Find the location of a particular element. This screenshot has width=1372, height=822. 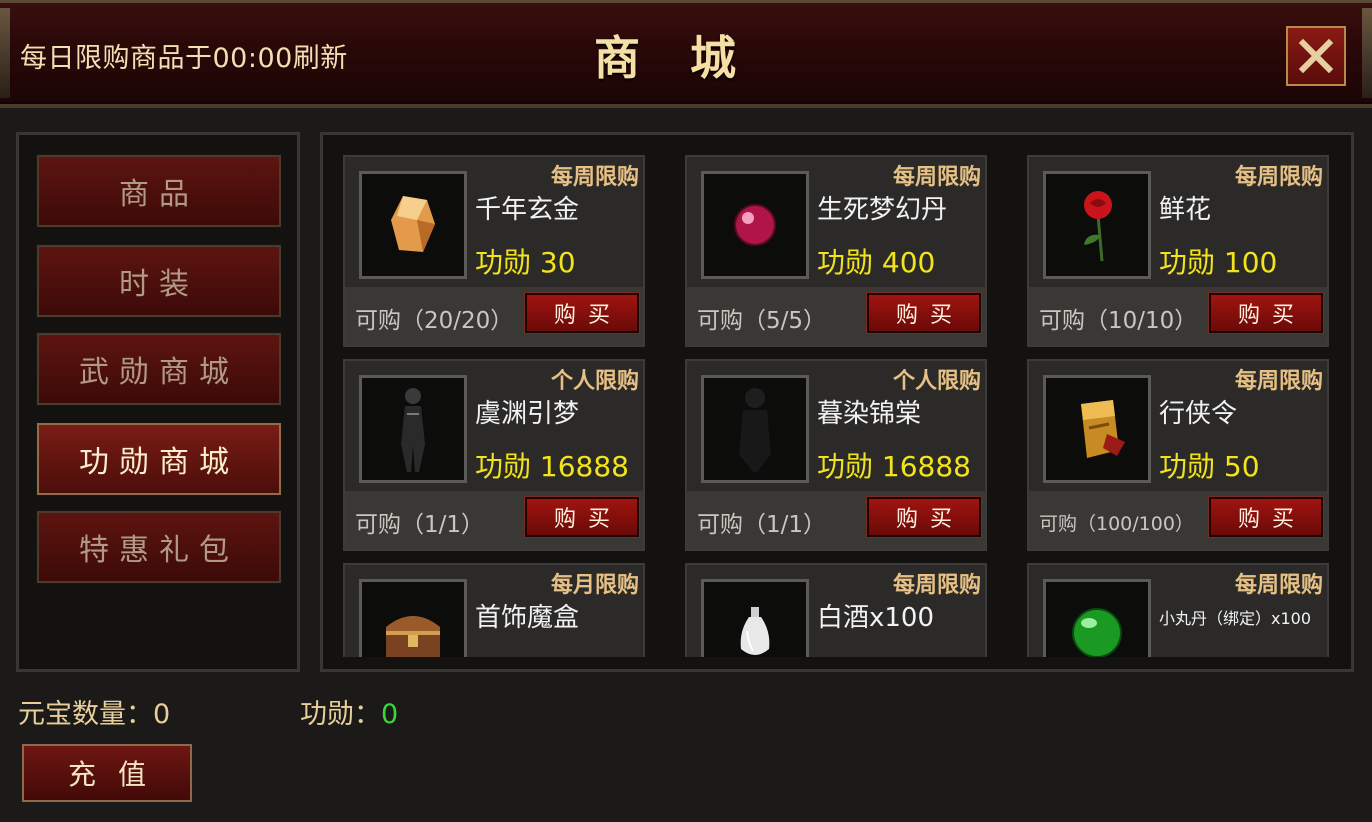

item-stock: 可购（20/20） is located at coordinates (434, 321).